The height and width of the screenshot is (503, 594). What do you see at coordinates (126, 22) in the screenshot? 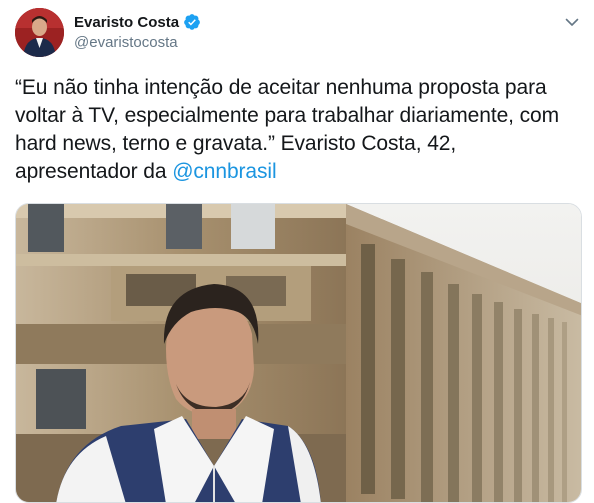
I see `author-display-name: Evaristo Costa` at bounding box center [126, 22].